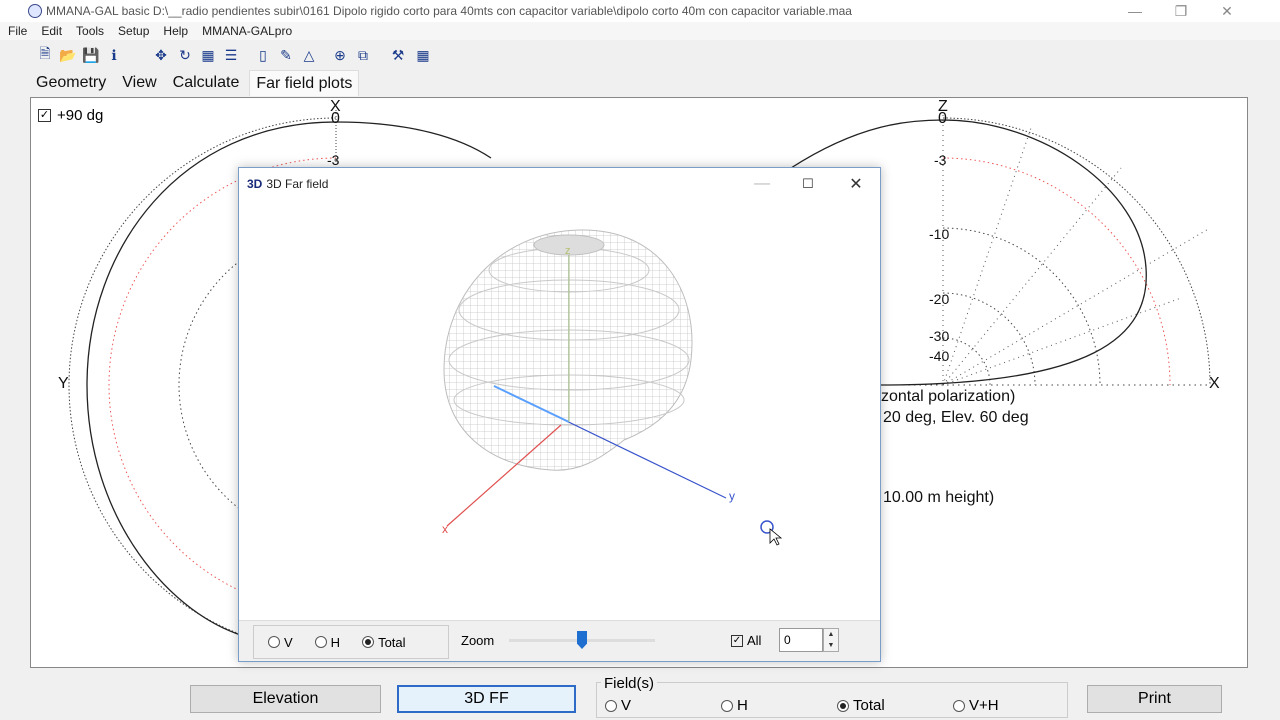 The image size is (1280, 720). What do you see at coordinates (335, 118) in the screenshot?
I see `left-zero-label: 0` at bounding box center [335, 118].